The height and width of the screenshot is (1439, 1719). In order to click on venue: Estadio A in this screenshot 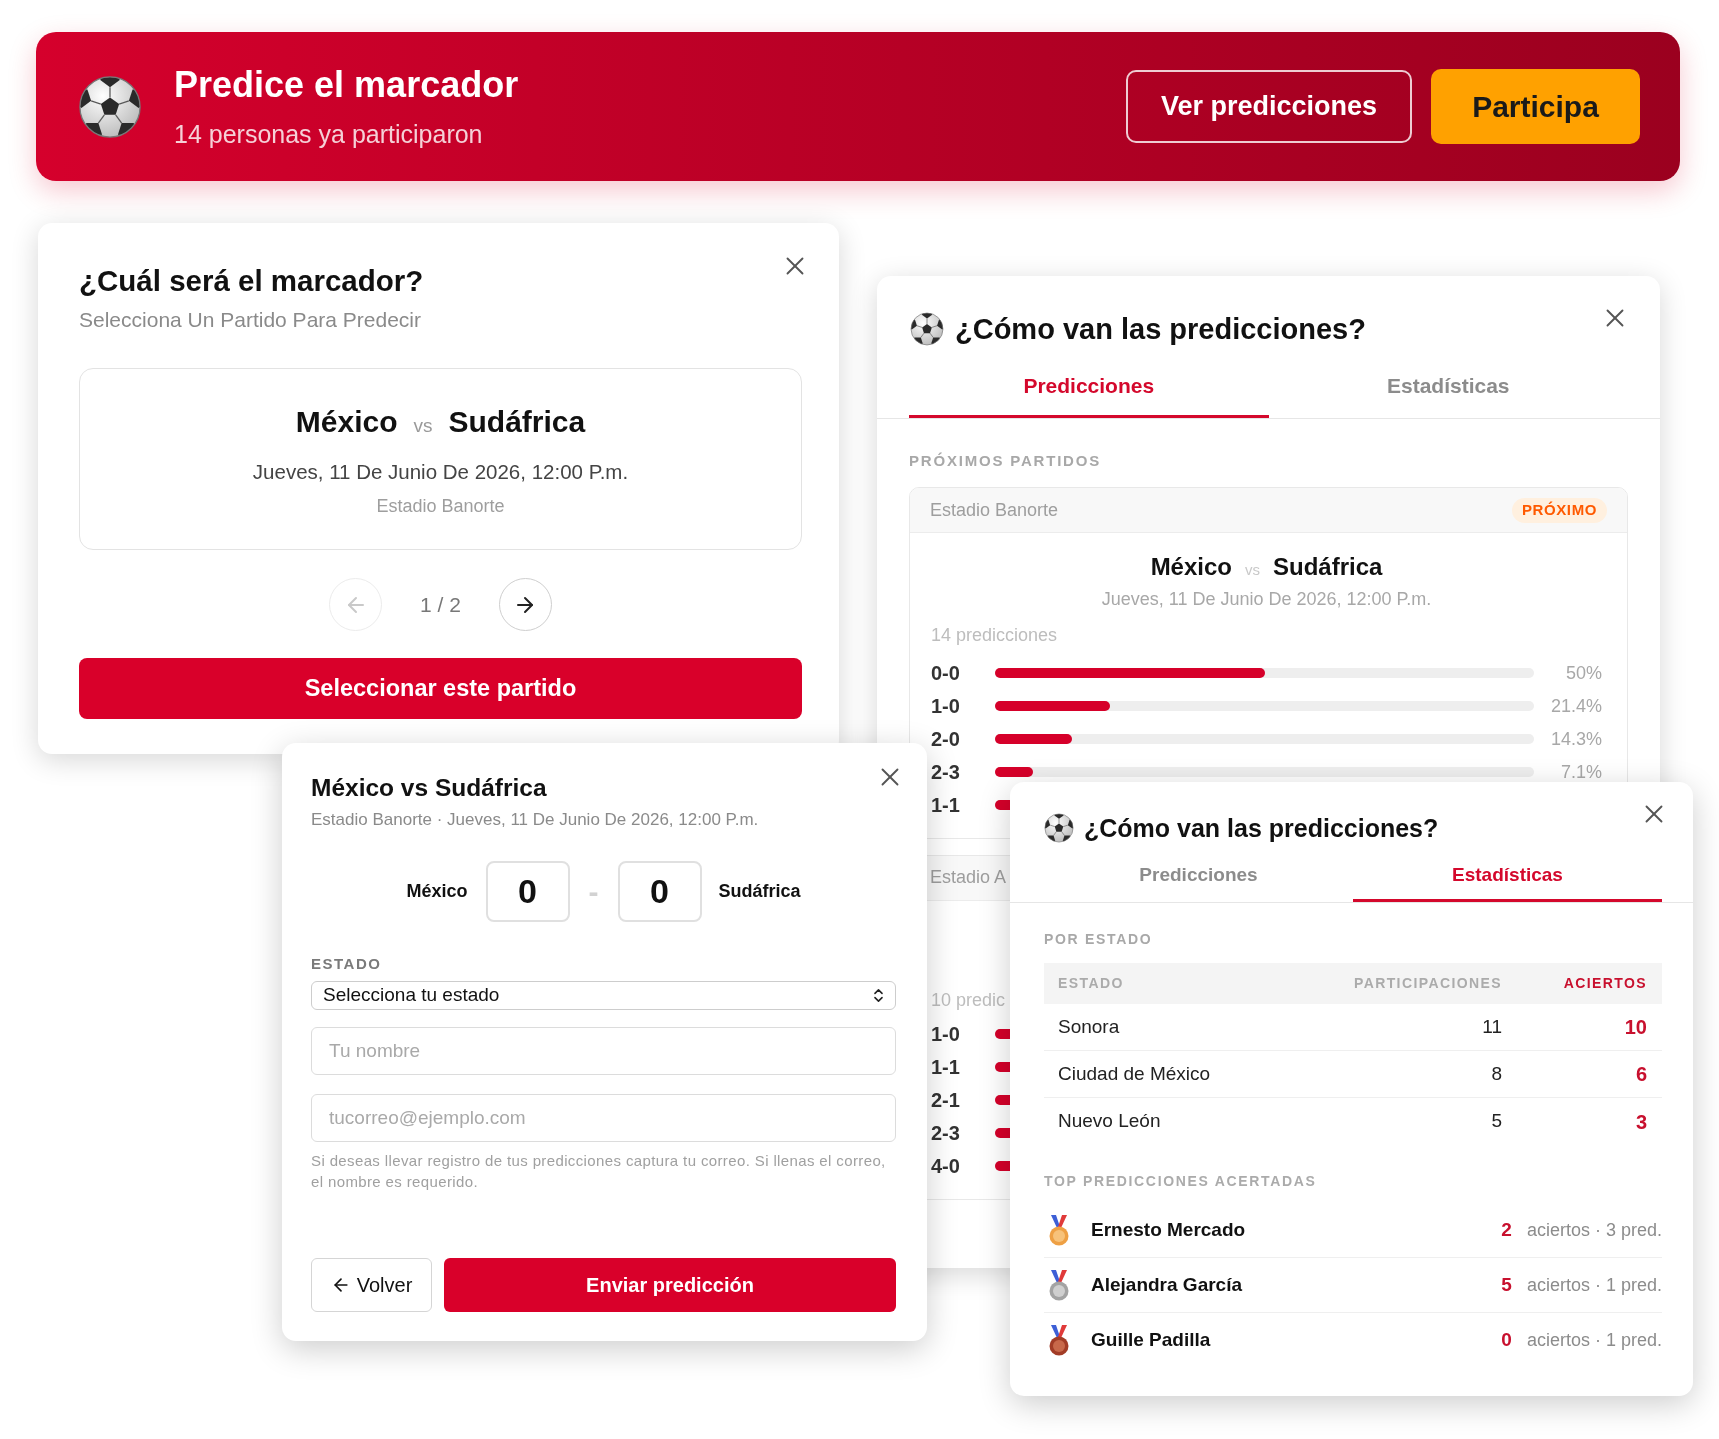, I will do `click(968, 877)`.